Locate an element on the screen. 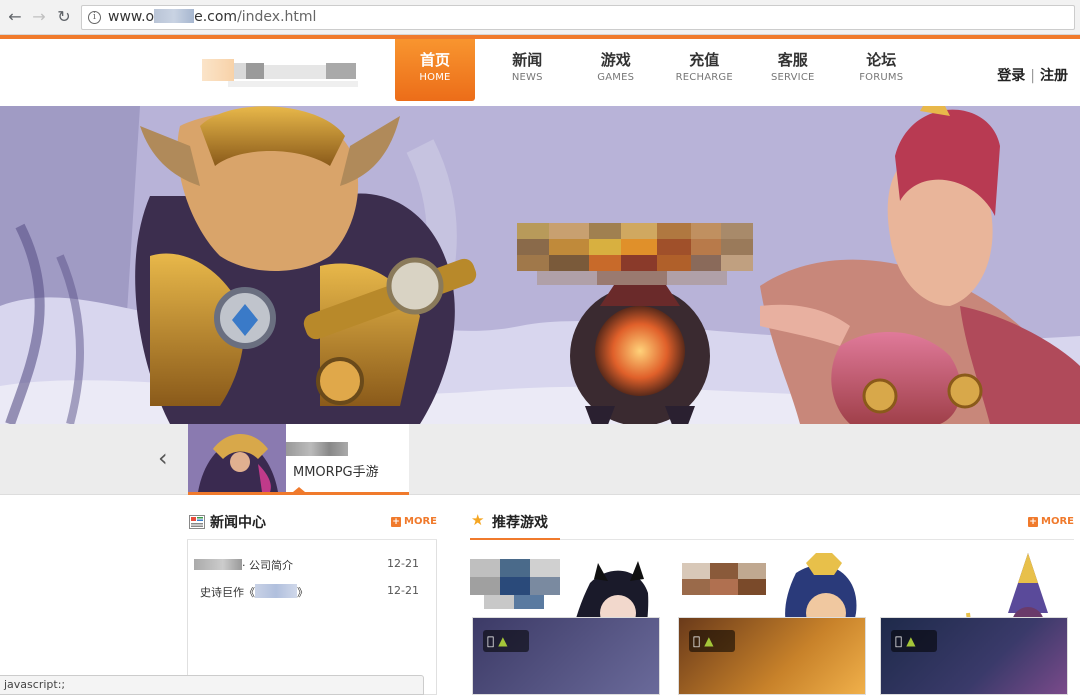 This screenshot has width=1080, height=695. address-bar: i www.o e.com/index.html is located at coordinates (578, 17).